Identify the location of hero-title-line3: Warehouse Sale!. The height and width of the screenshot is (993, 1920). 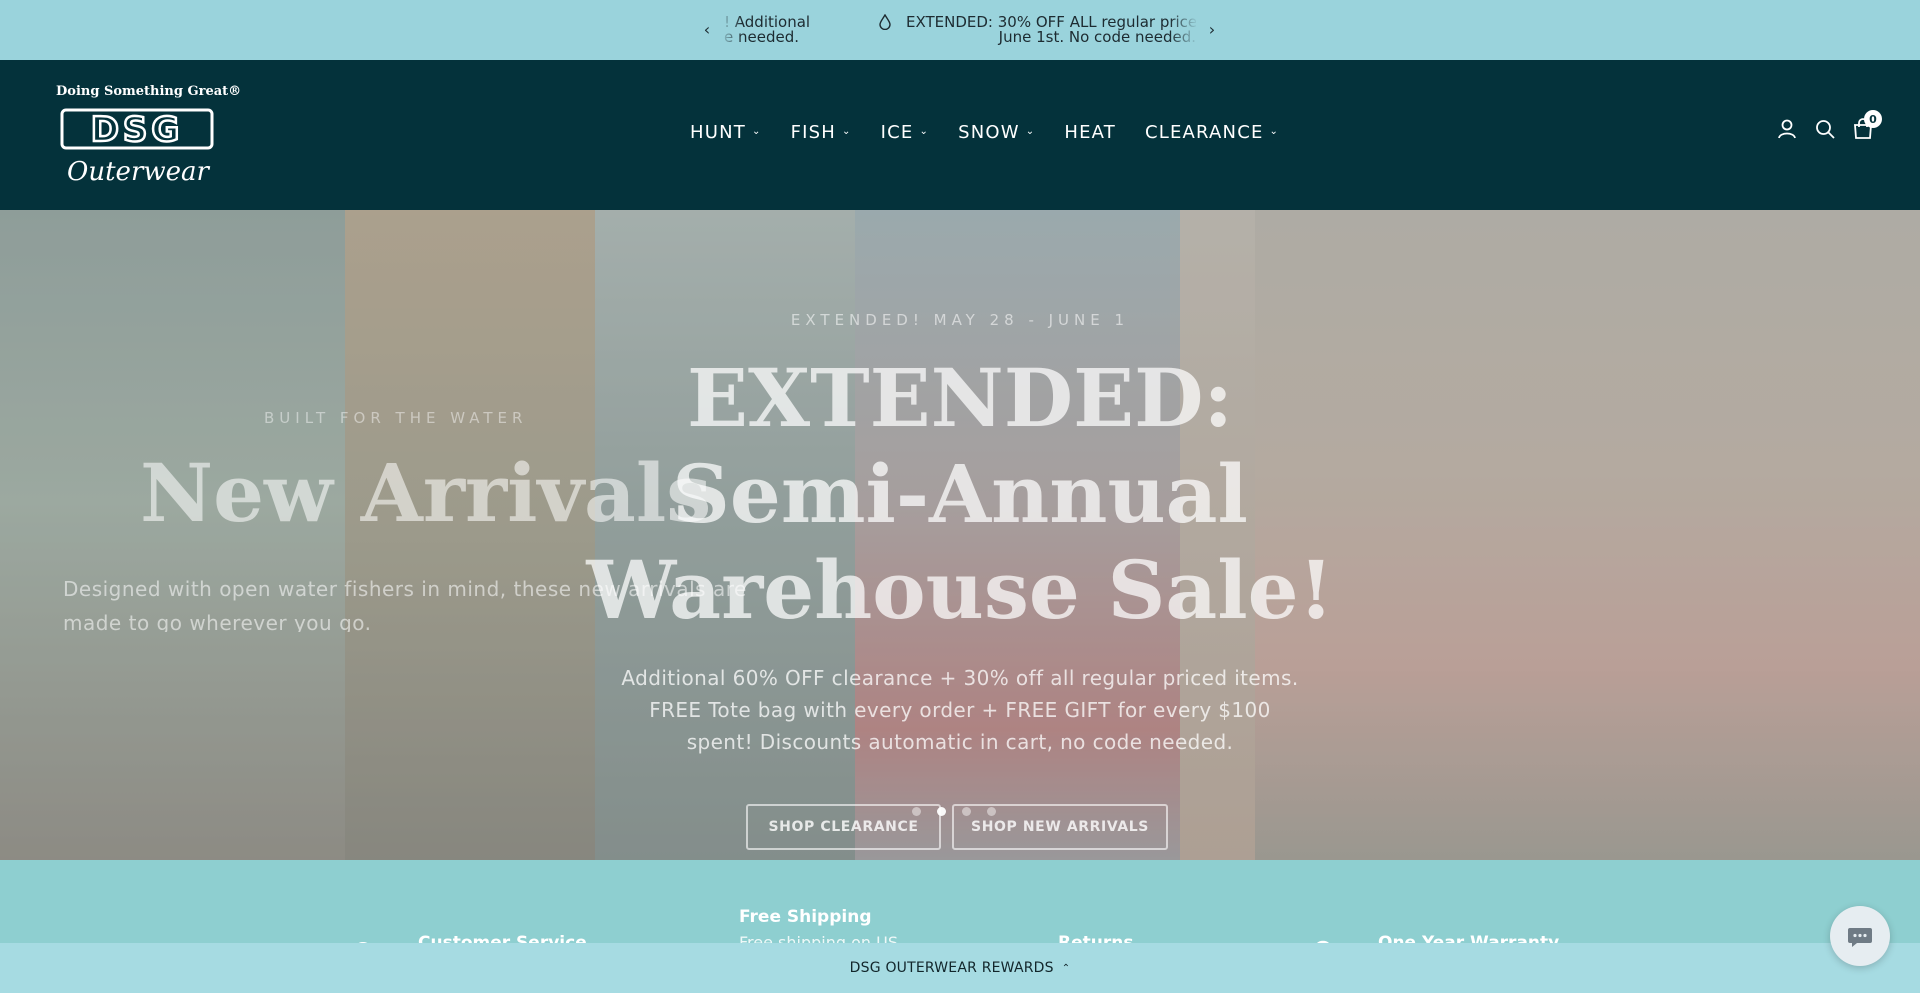
(960, 590).